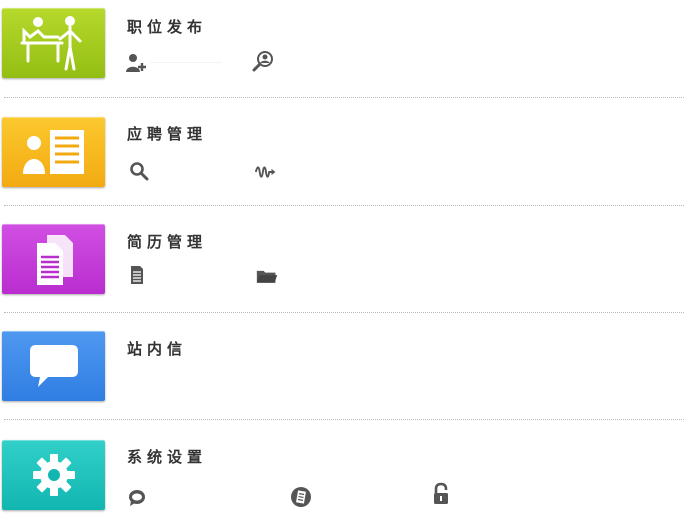  Describe the element at coordinates (167, 27) in the screenshot. I see `section-title: 职位发布` at that location.